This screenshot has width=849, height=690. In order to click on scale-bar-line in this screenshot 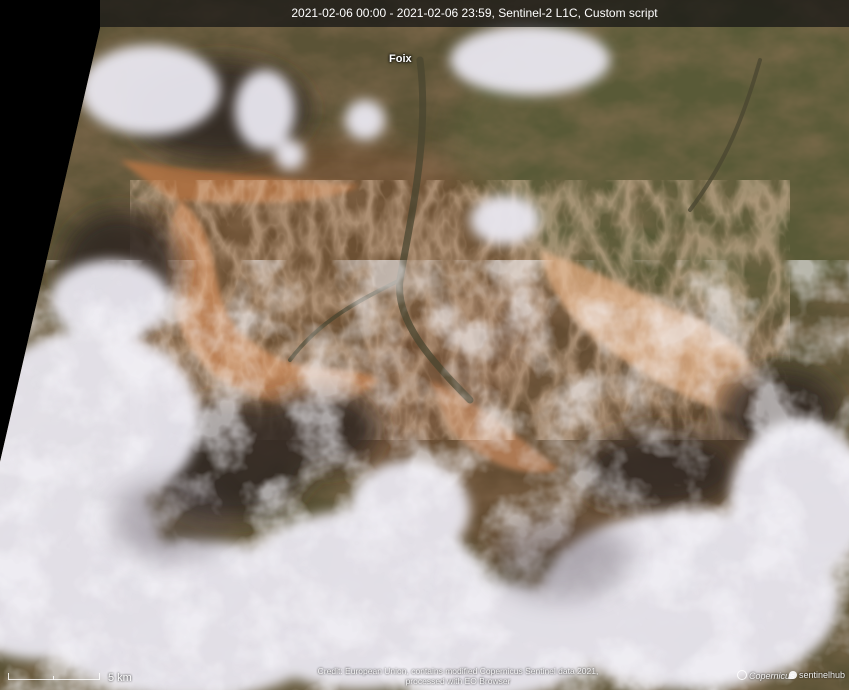, I will do `click(54, 676)`.